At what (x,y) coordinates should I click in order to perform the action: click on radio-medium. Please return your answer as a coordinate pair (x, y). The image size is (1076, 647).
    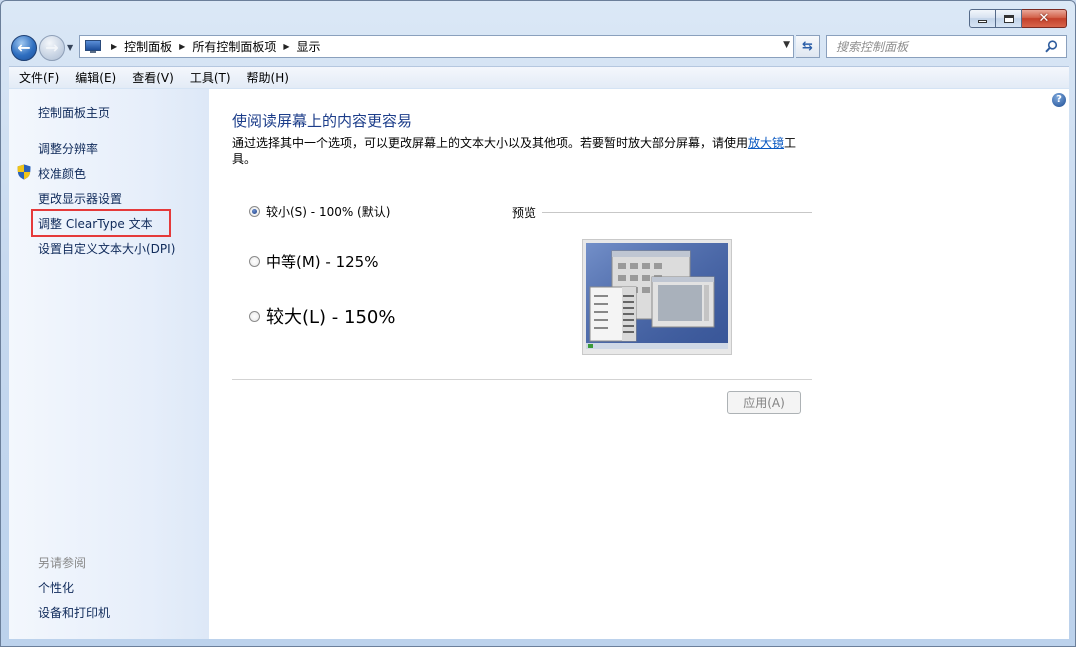
    Looking at the image, I should click on (254, 261).